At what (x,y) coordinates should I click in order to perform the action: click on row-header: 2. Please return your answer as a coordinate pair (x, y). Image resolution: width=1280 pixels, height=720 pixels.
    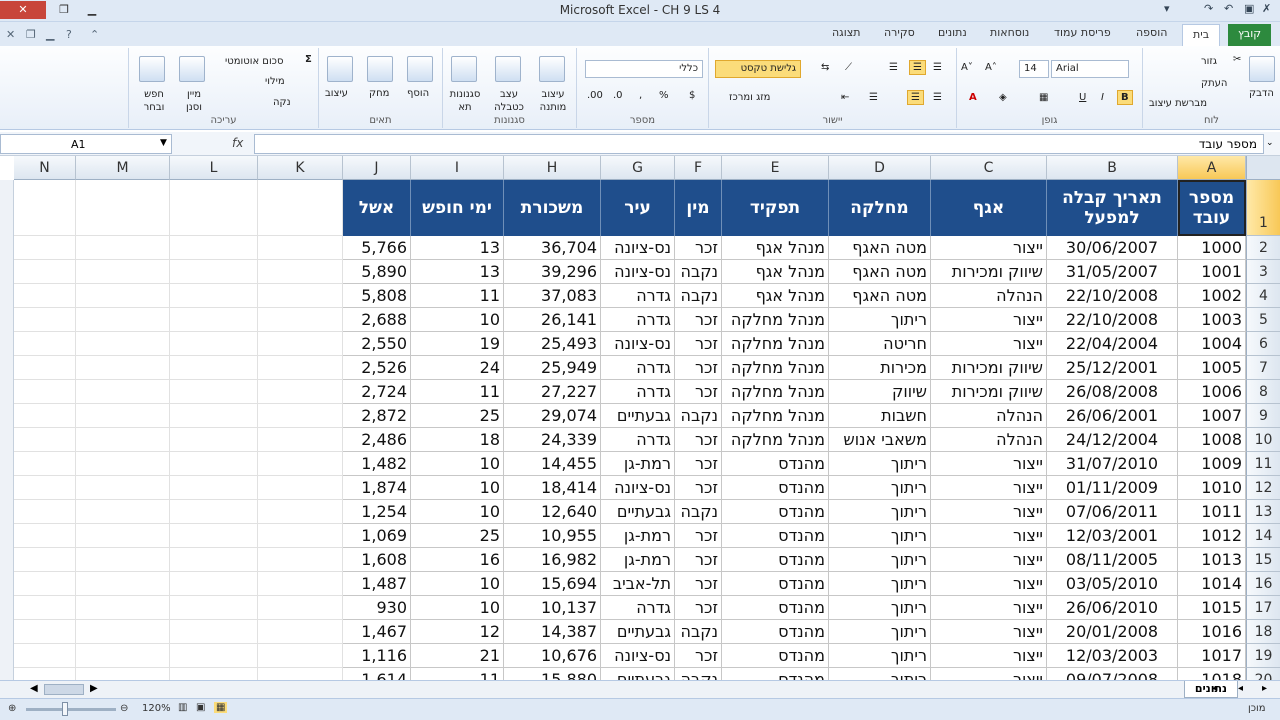
    Looking at the image, I should click on (1263, 248).